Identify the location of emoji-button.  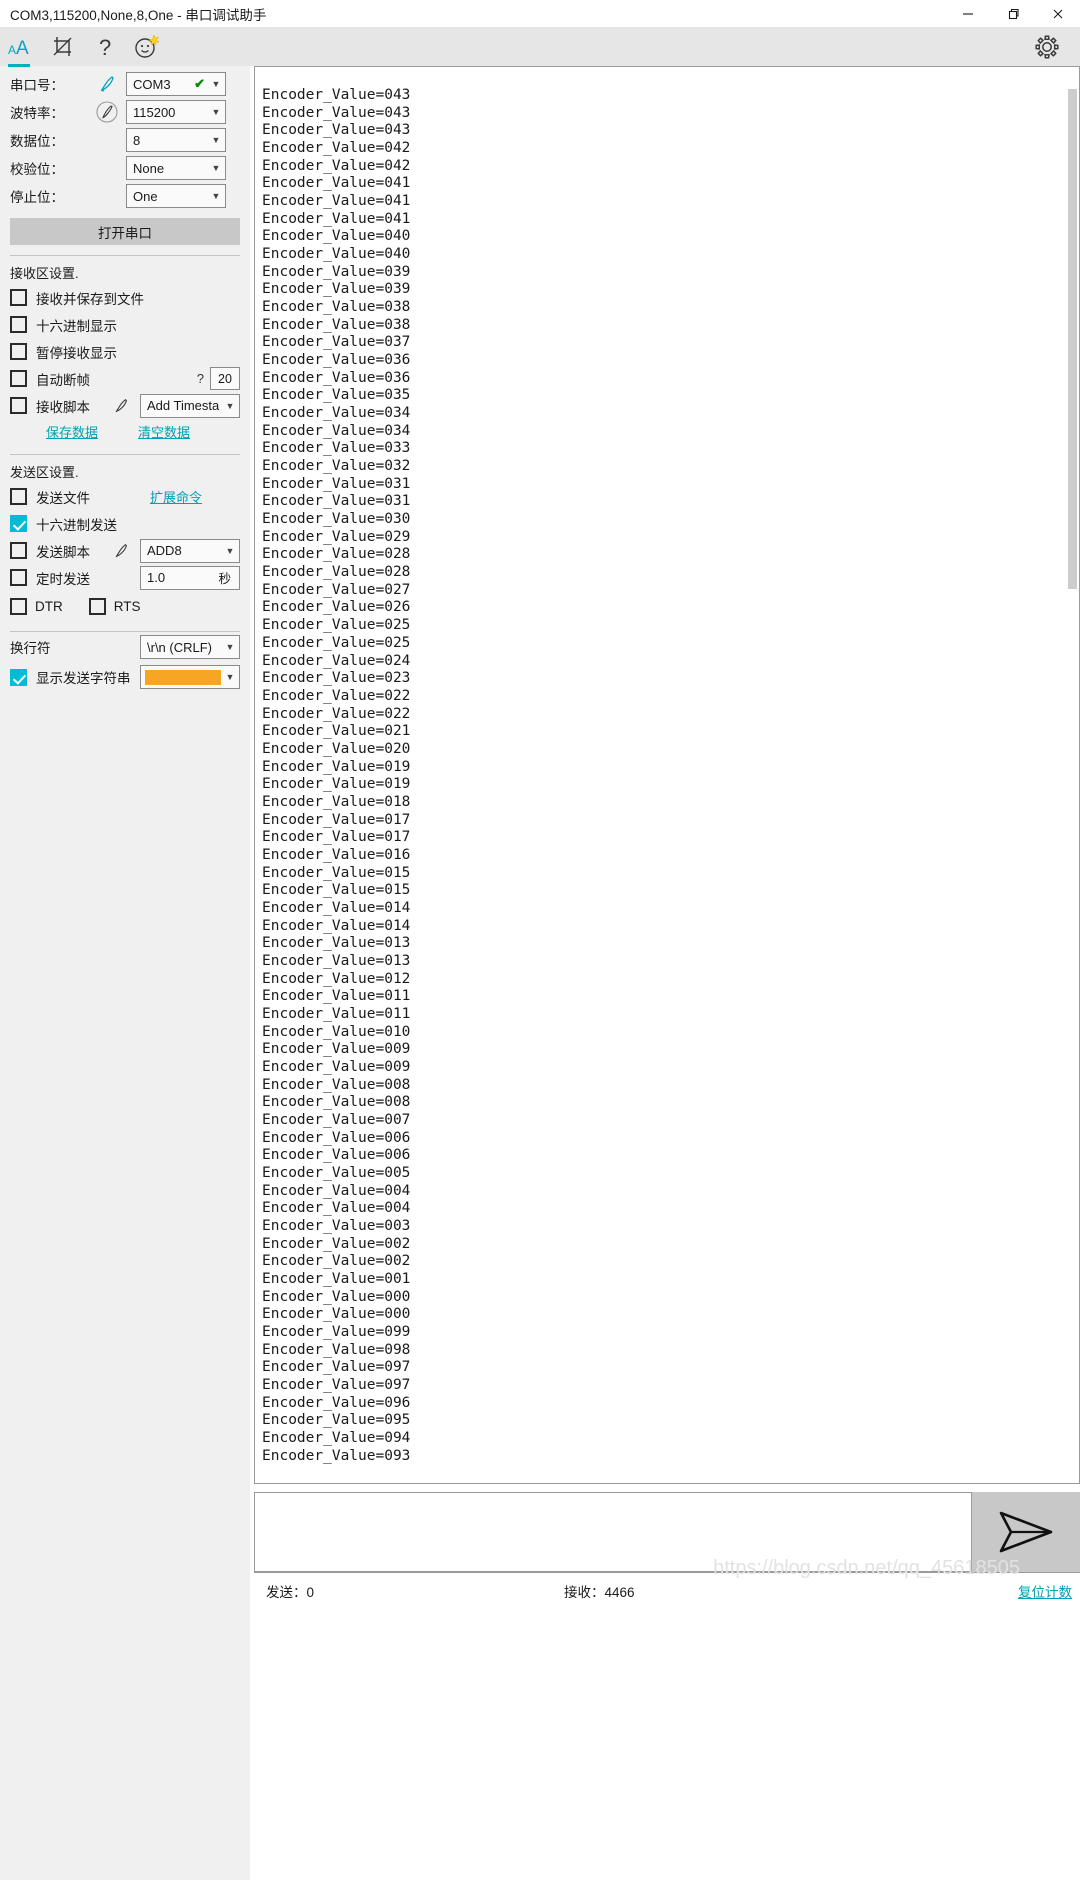
(147, 46).